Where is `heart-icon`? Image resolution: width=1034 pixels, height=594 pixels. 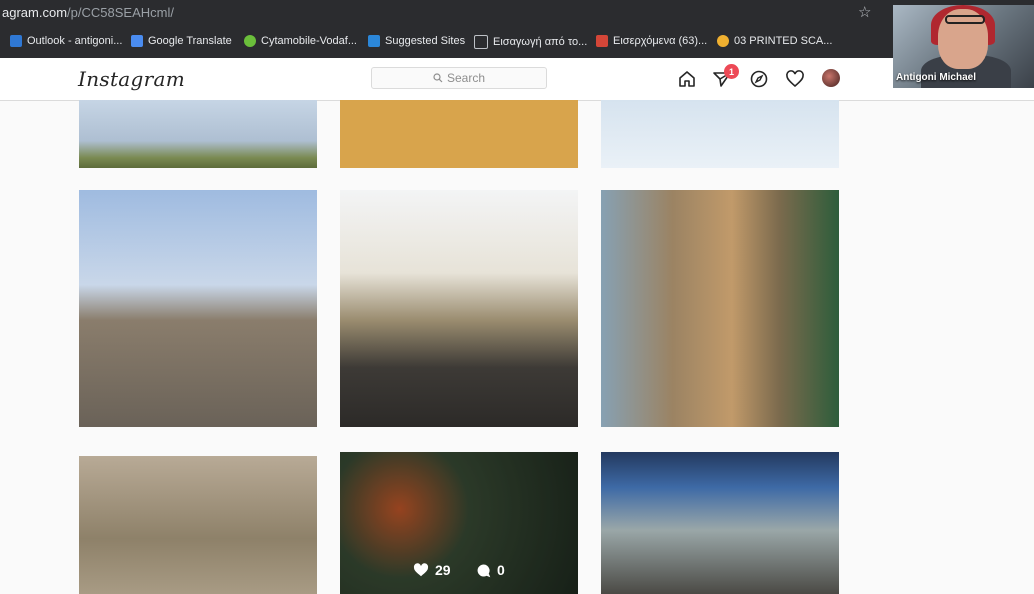 heart-icon is located at coordinates (421, 570).